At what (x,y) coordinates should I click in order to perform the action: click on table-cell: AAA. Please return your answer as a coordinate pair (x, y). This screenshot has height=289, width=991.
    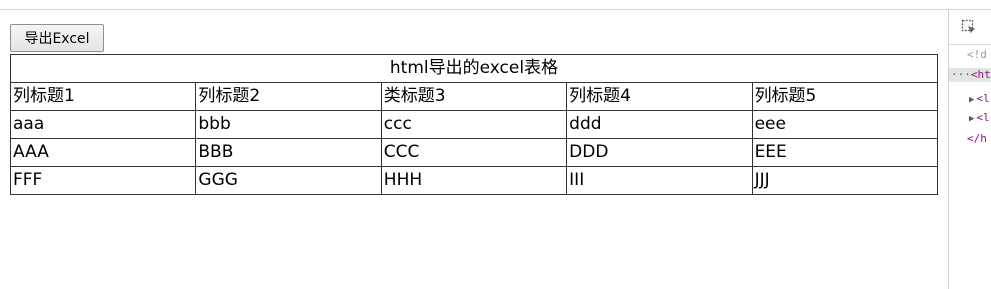
    Looking at the image, I should click on (103, 152).